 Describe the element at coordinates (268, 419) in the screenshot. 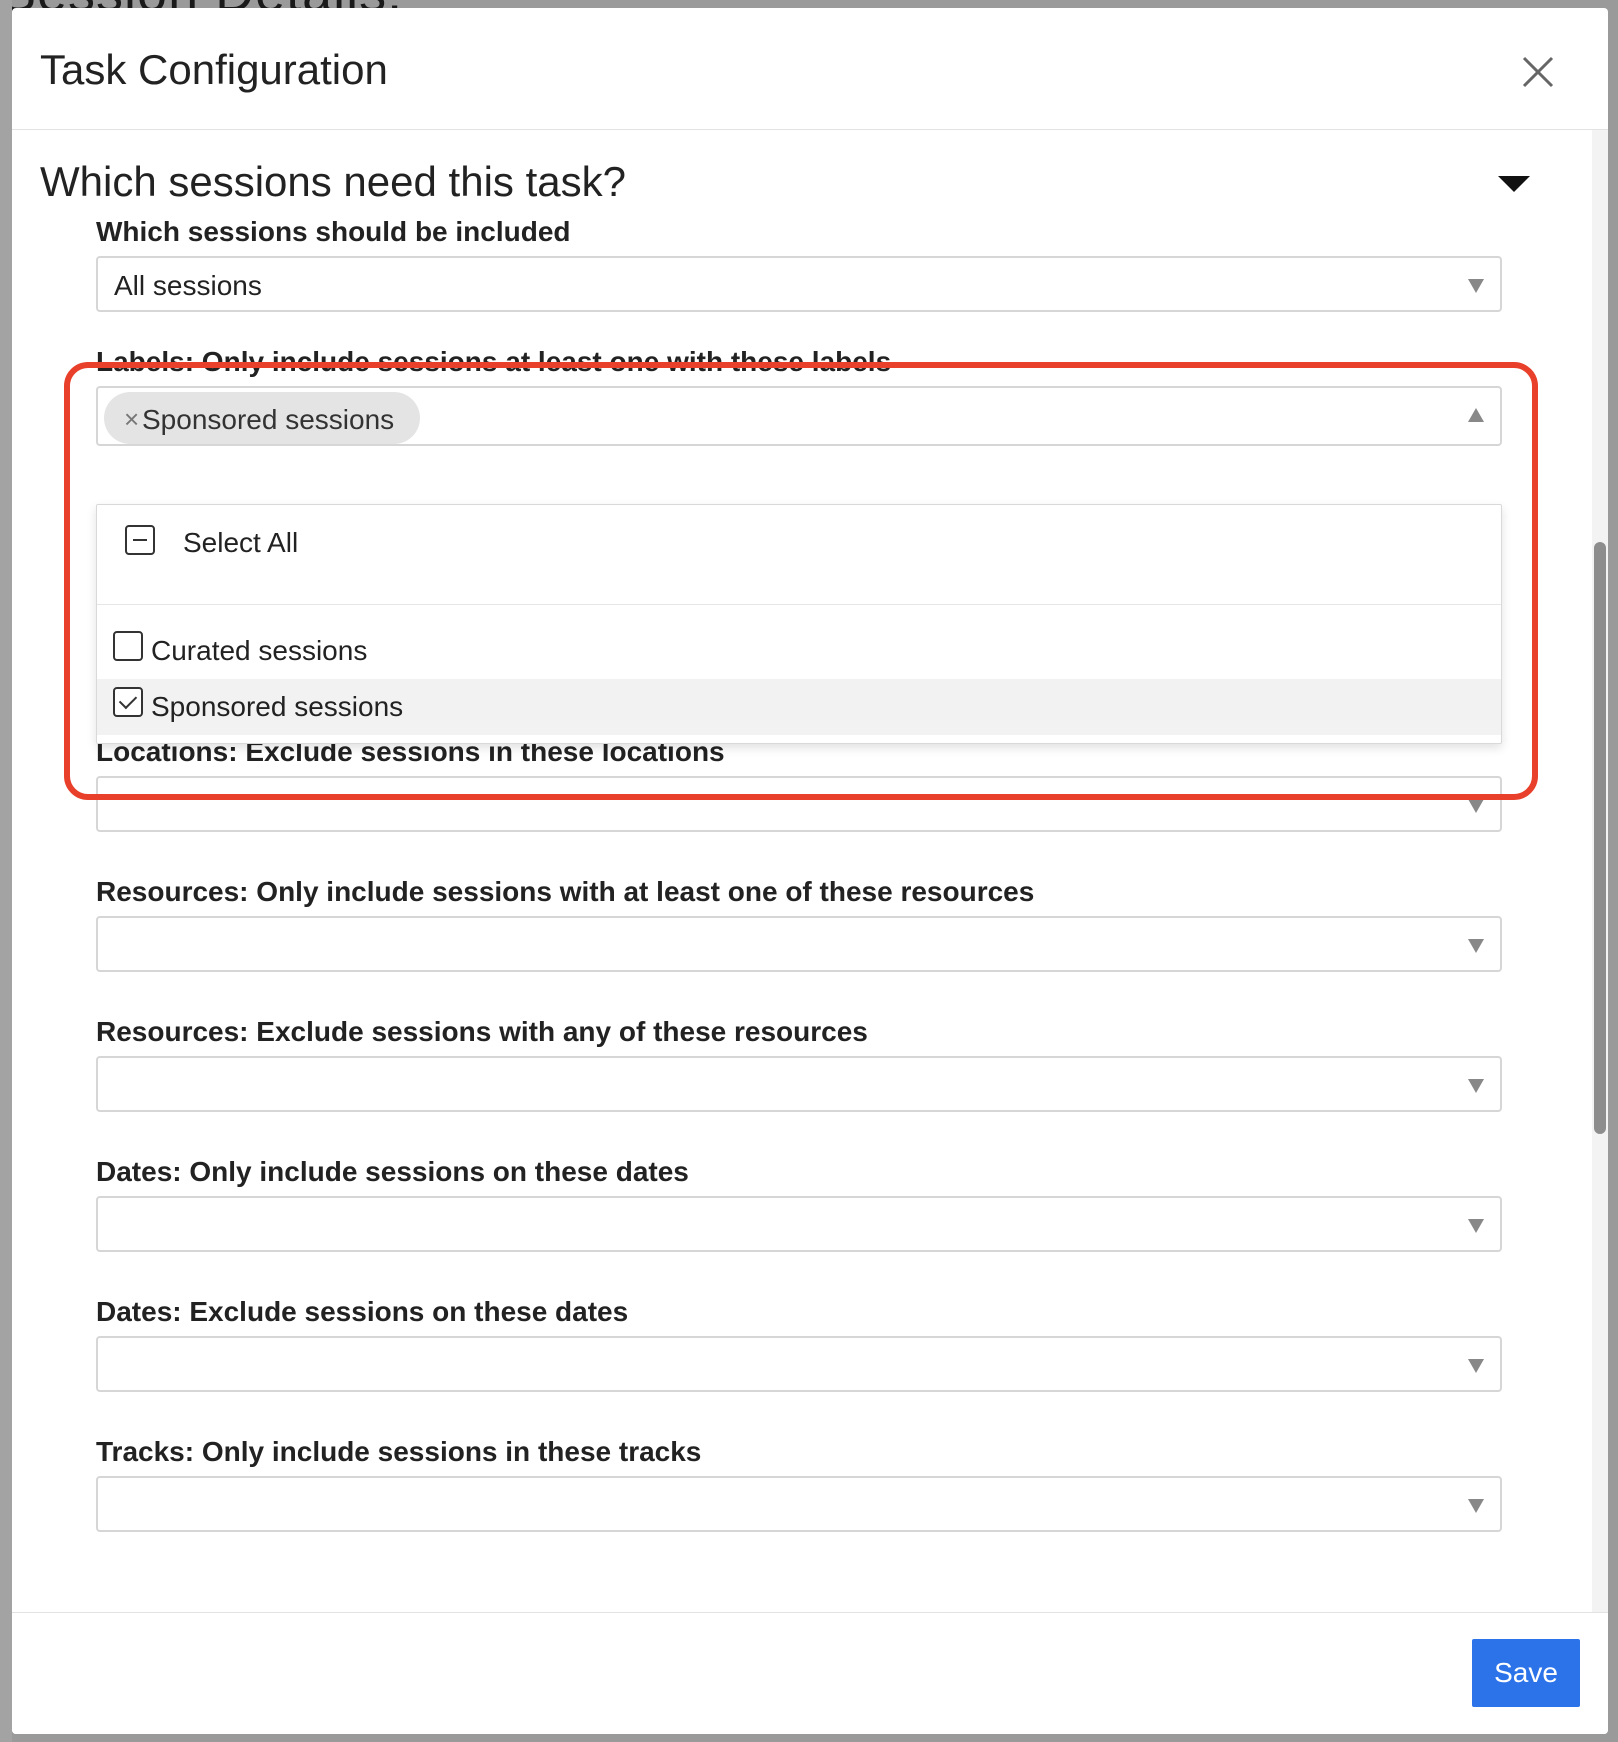

I see `chip-label: Sponsored sessions` at that location.